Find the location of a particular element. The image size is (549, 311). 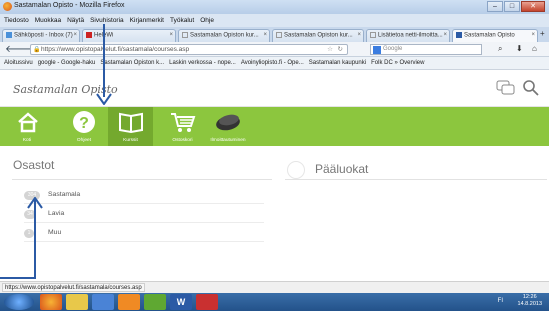

reload-icon: ↻ is located at coordinates (340, 49).